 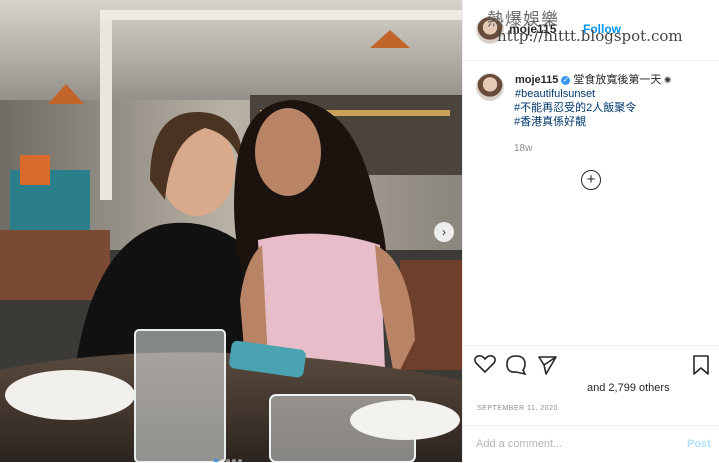 What do you see at coordinates (547, 365) in the screenshot?
I see `share-icon` at bounding box center [547, 365].